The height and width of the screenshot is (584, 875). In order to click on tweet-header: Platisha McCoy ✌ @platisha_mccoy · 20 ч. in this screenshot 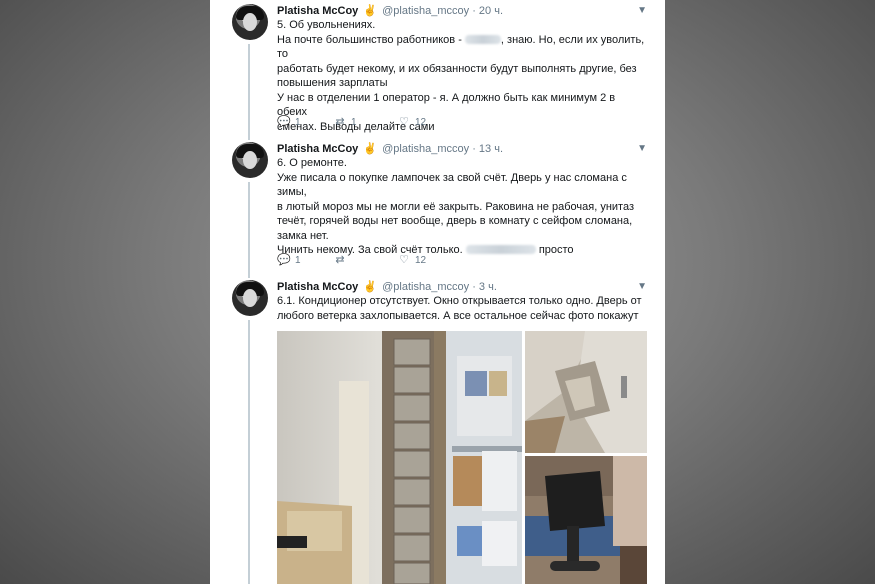, I will do `click(390, 11)`.